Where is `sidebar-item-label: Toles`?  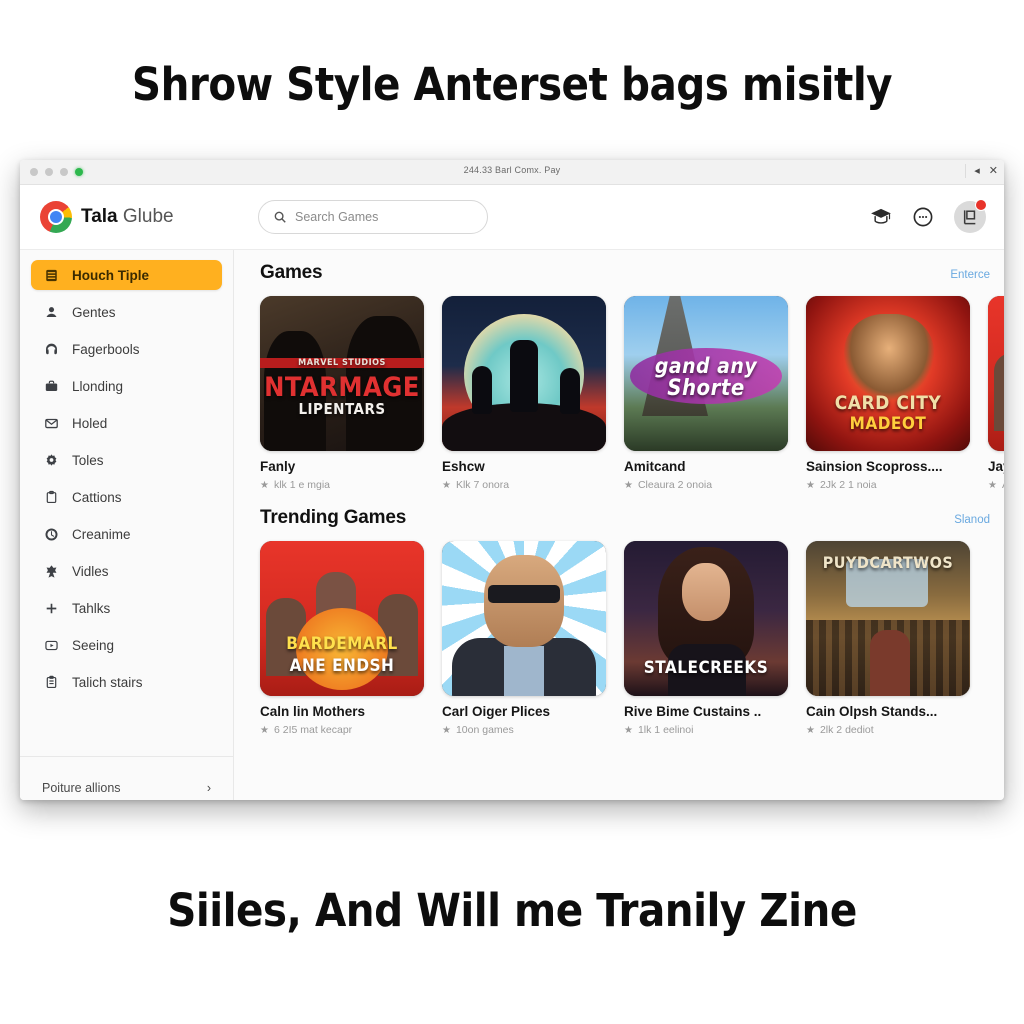 sidebar-item-label: Toles is located at coordinates (88, 460).